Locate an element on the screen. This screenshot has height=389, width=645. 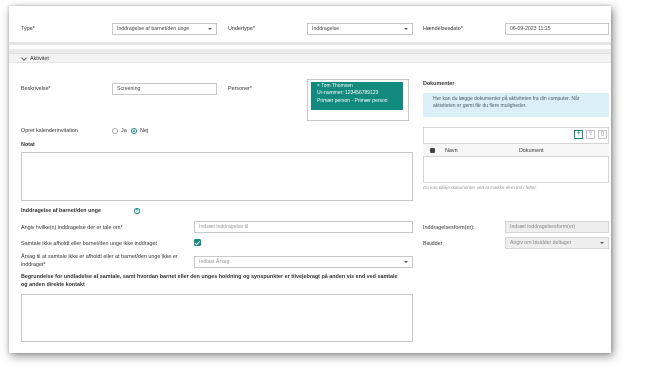
justification-textarea is located at coordinates (217, 318).